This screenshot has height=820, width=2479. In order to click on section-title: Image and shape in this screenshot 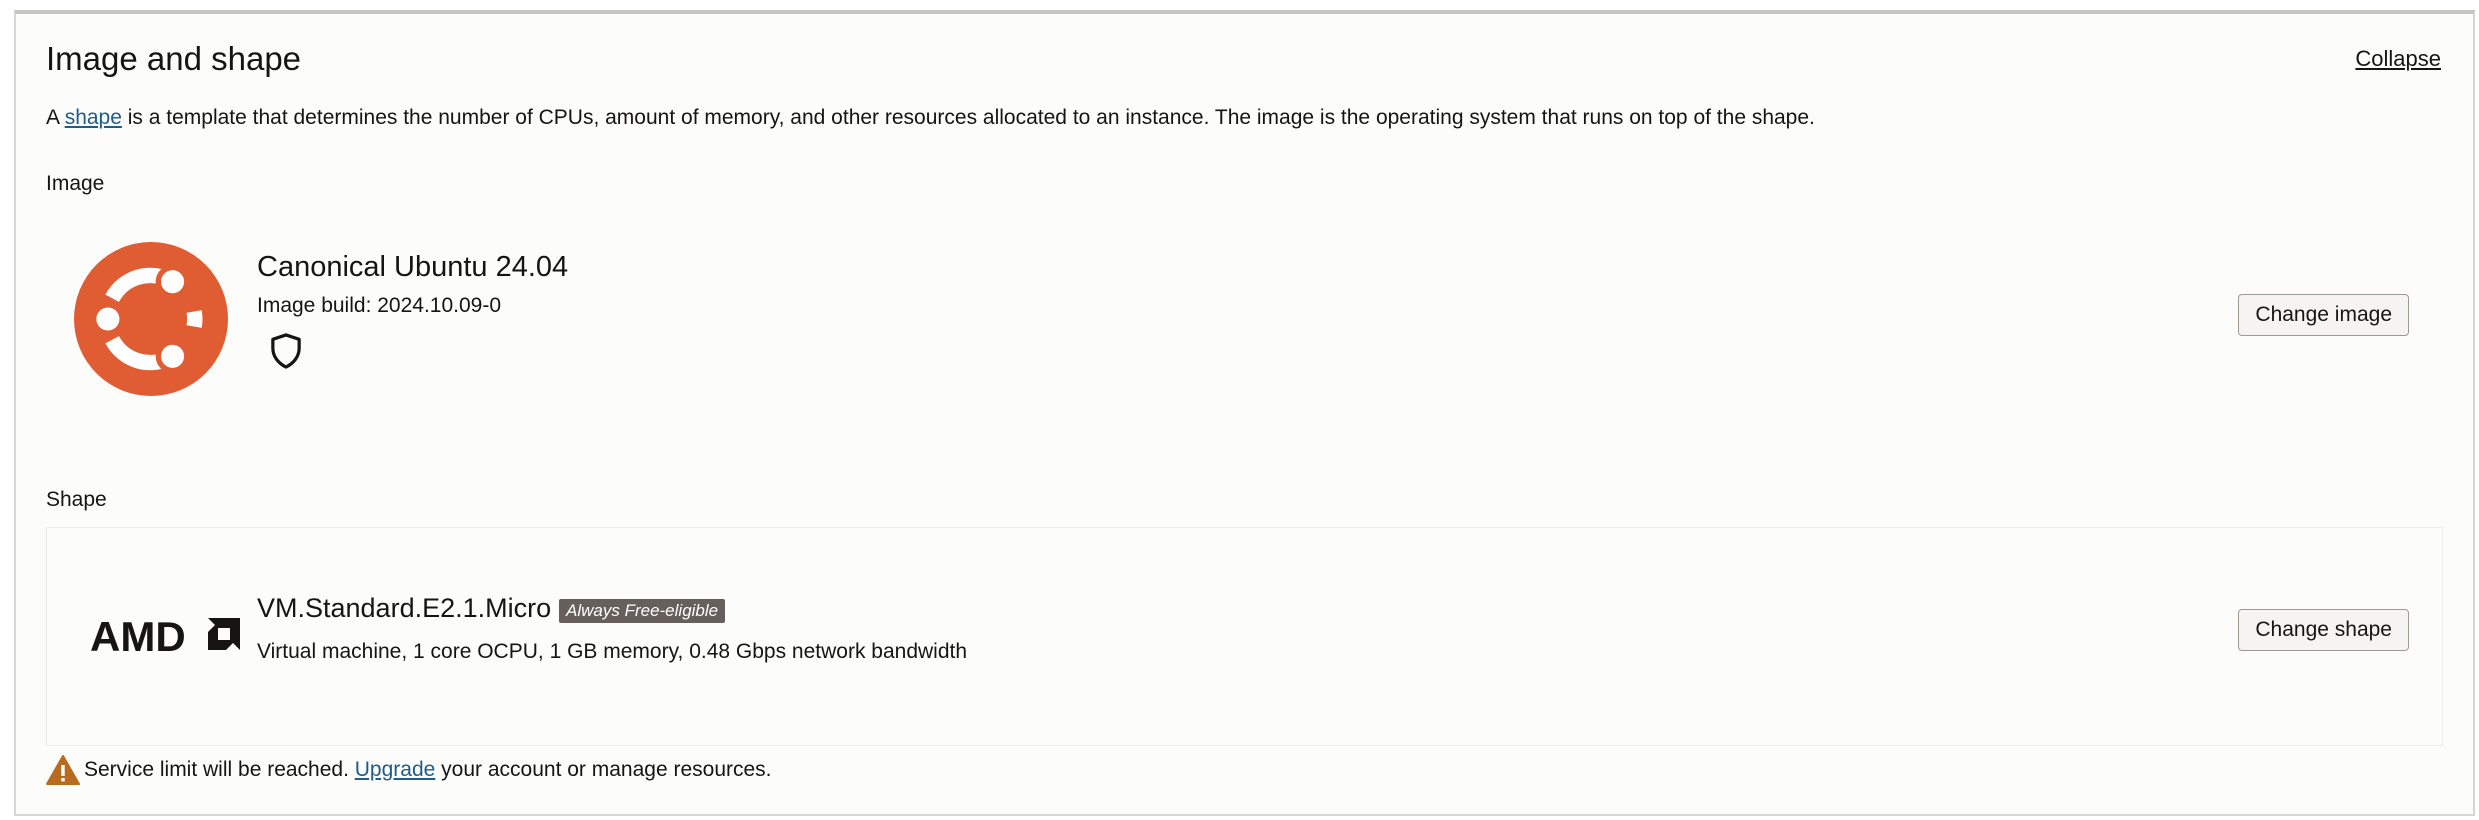, I will do `click(174, 58)`.